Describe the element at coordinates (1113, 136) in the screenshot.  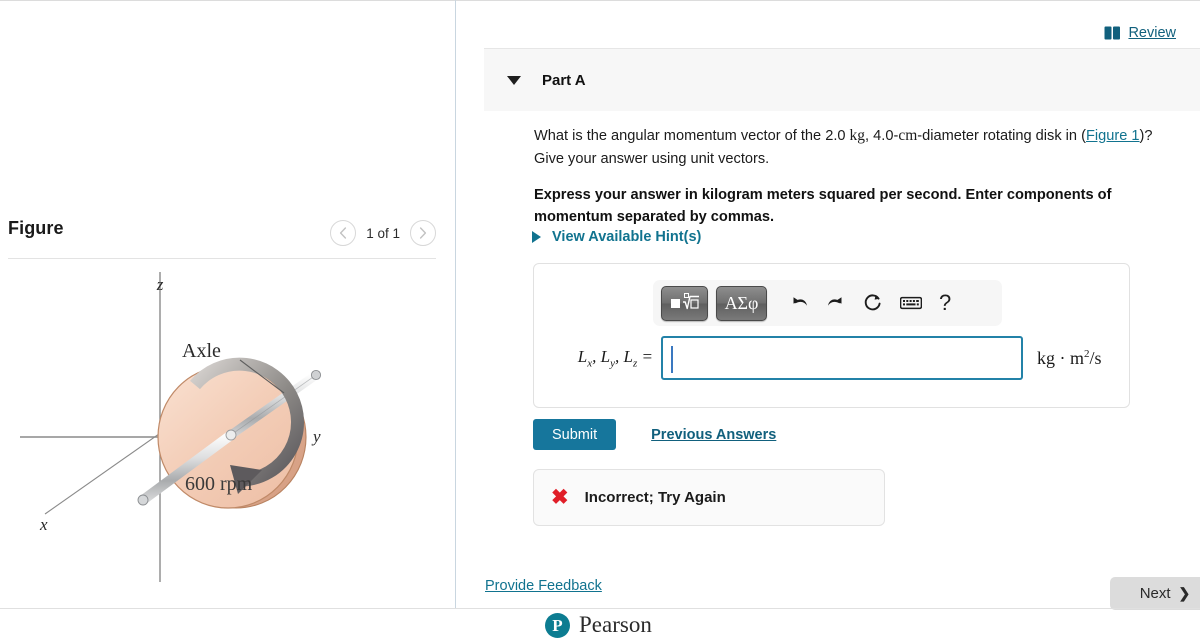
I see `figure-1-link: Figure 1` at that location.